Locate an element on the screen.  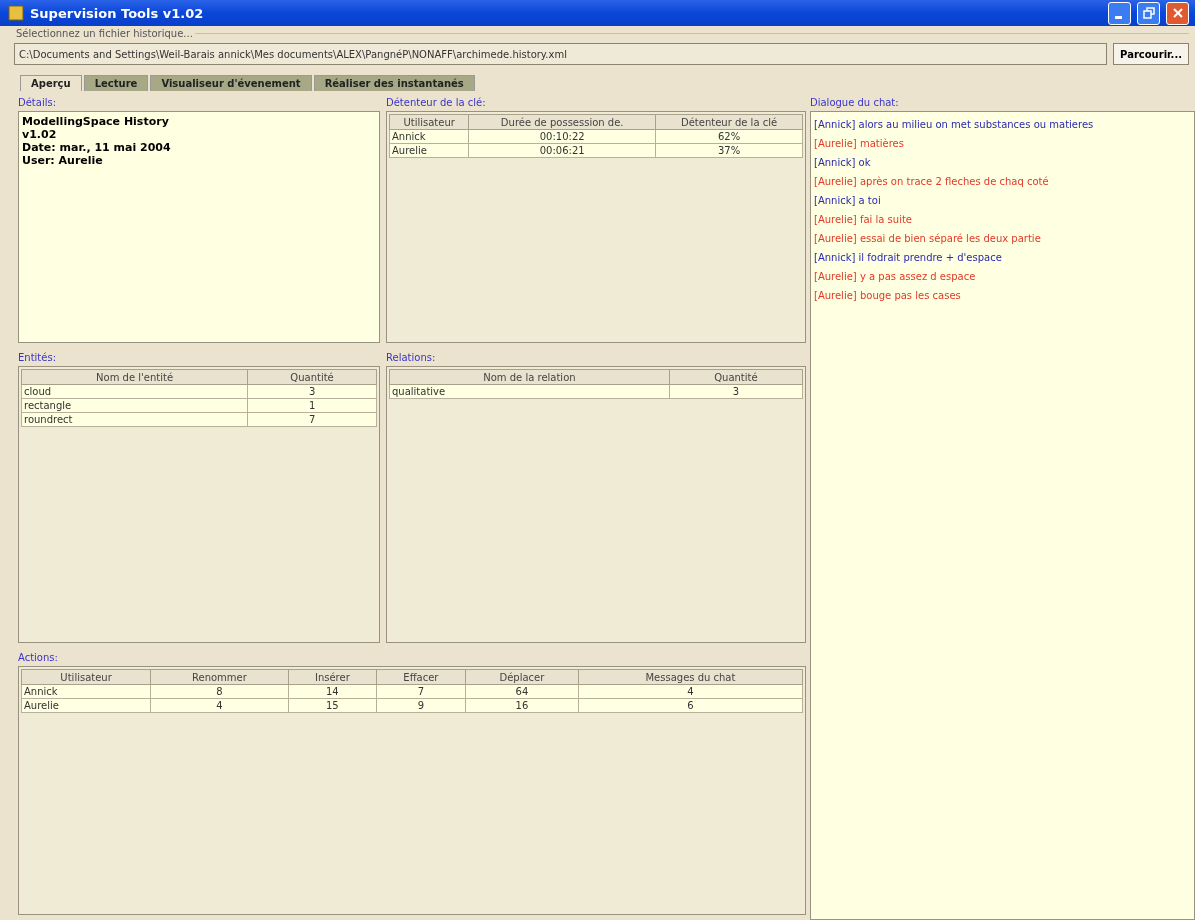
restore-button is located at coordinates (1148, 13).